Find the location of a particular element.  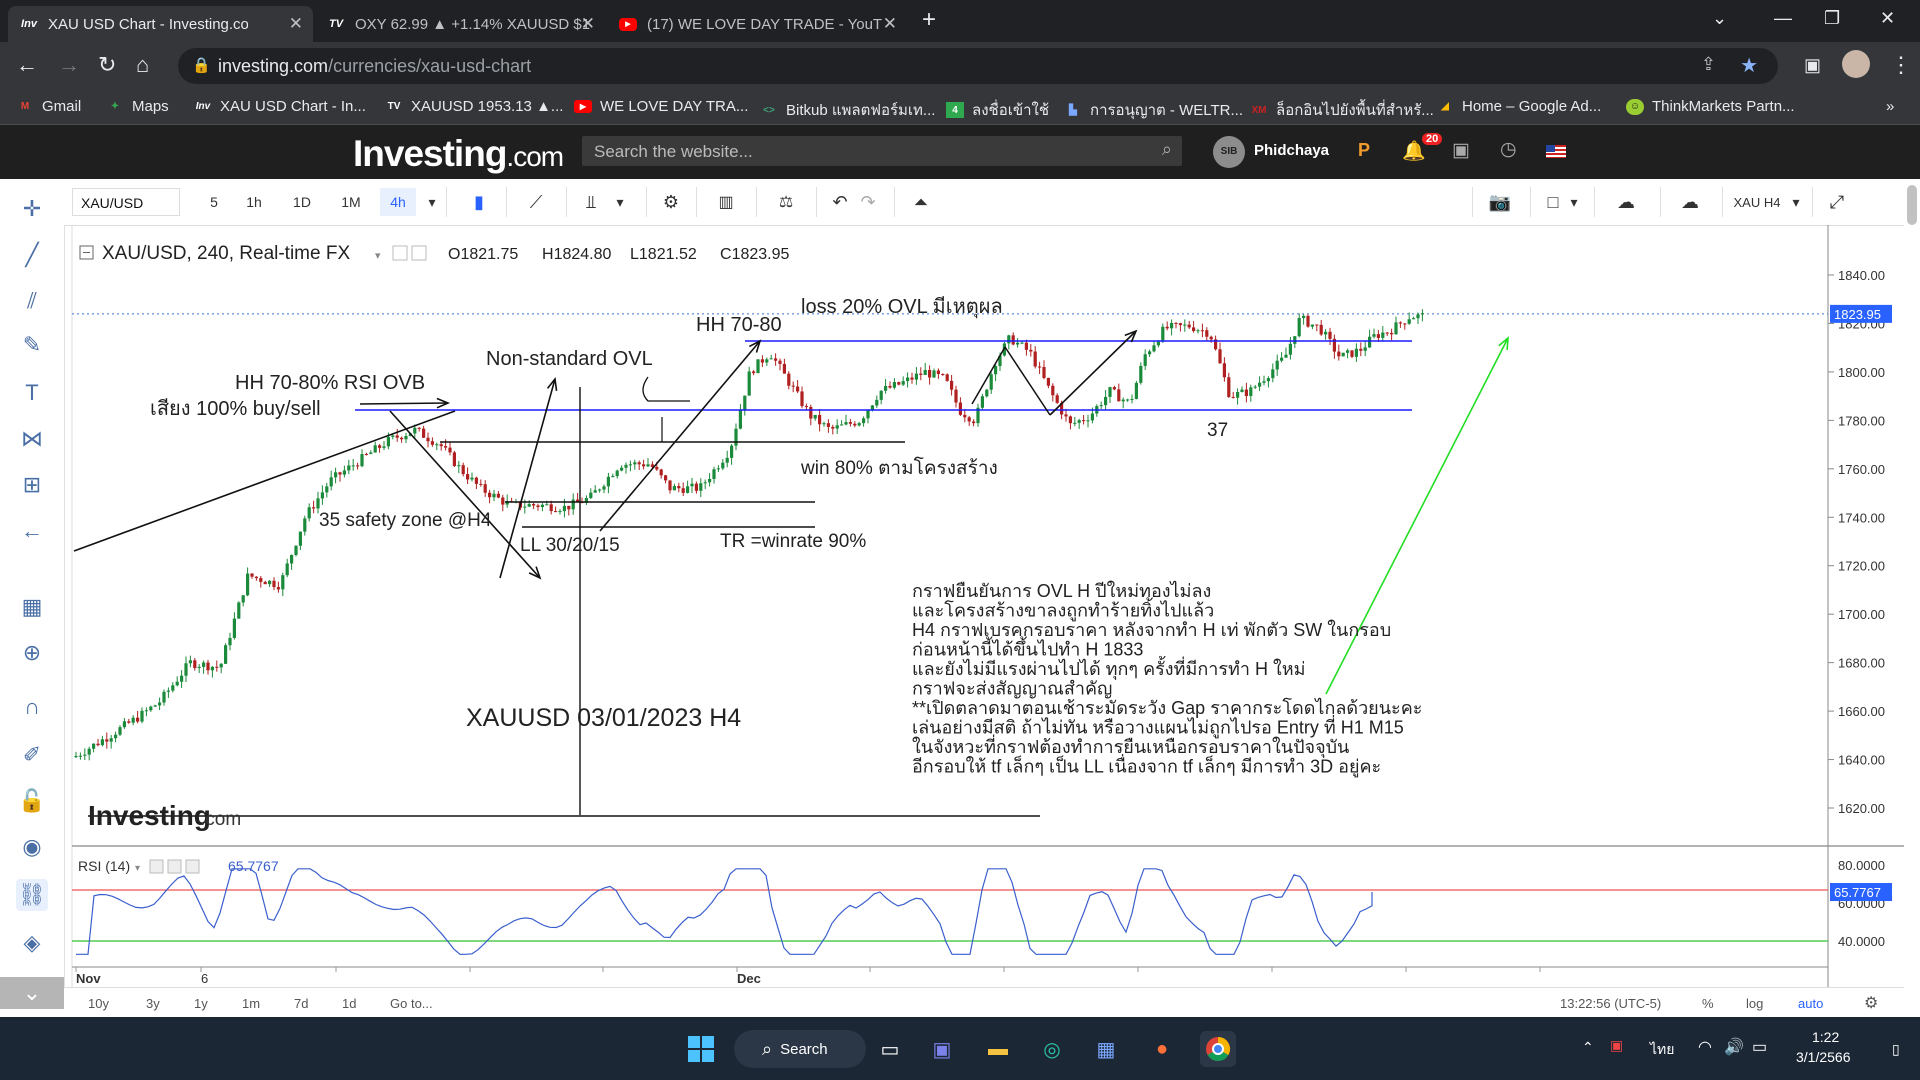

file-explorer-icon: ▬ is located at coordinates (998, 1049).